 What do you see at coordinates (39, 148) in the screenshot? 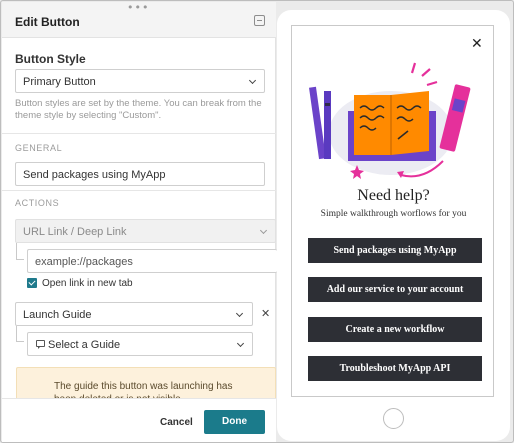
I see `general-section-title: GENERAL` at bounding box center [39, 148].